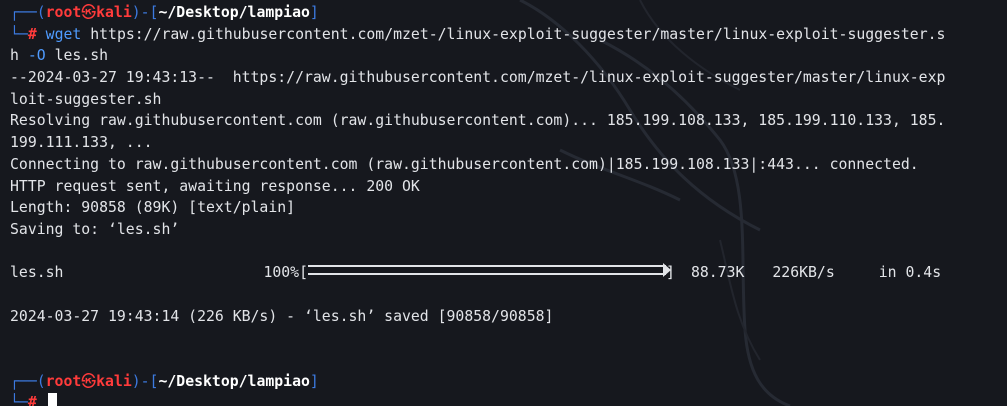 This screenshot has height=406, width=1007. I want to click on output-line: Length: 90858 (89K) [text/plain], so click(153, 208).